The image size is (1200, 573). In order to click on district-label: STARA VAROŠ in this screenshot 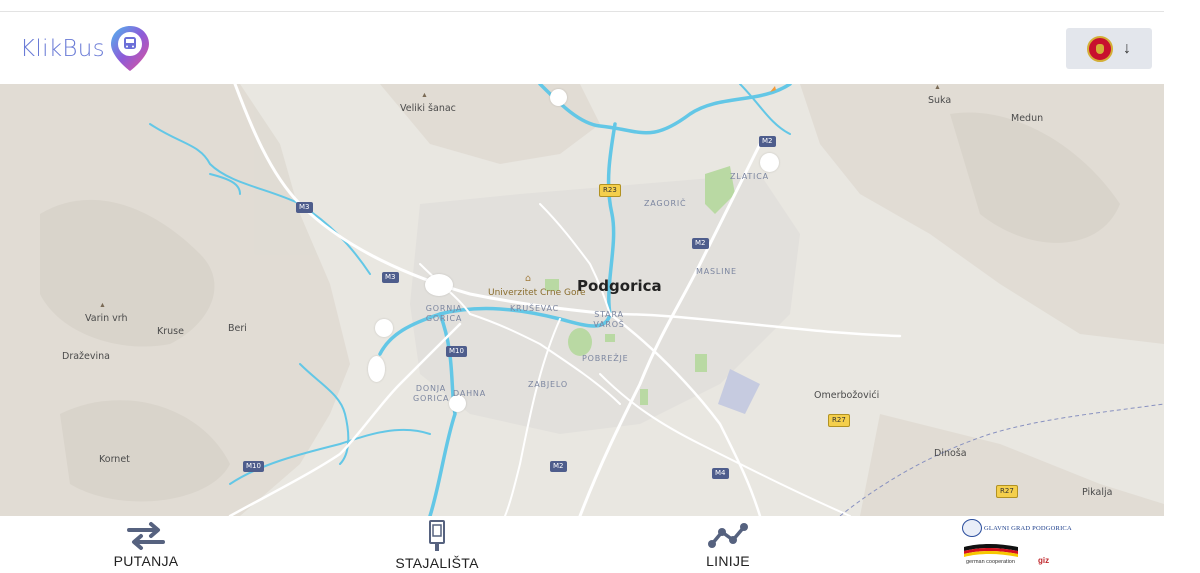, I will do `click(609, 319)`.